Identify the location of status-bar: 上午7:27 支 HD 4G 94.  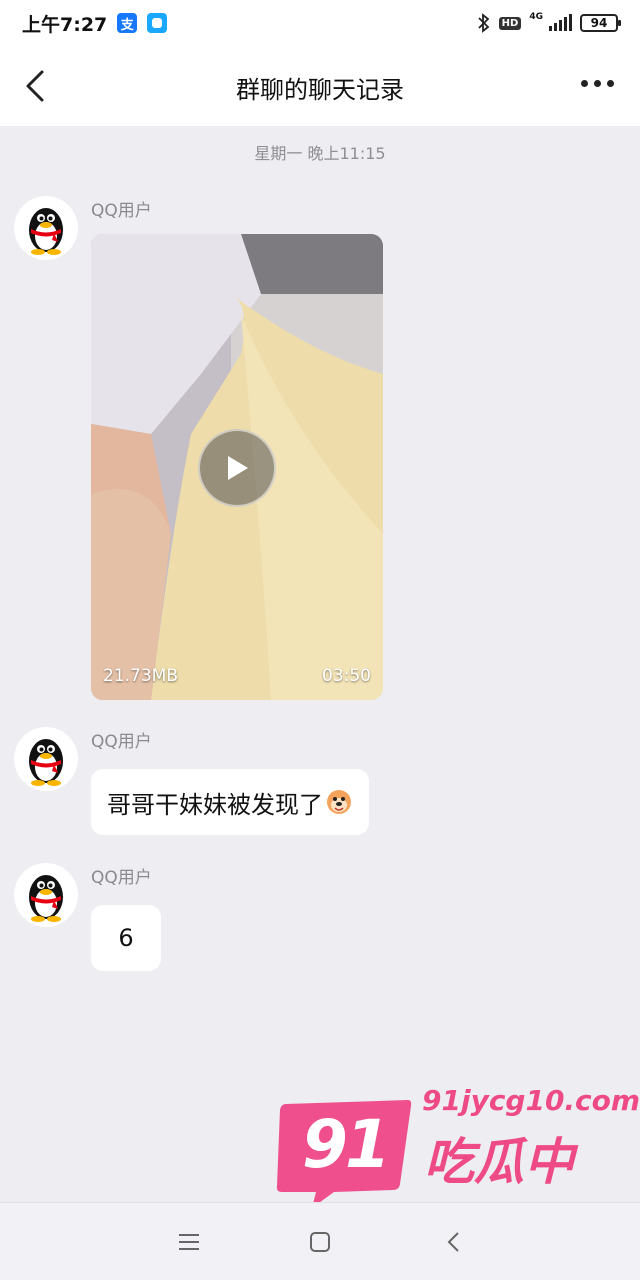
(320, 23).